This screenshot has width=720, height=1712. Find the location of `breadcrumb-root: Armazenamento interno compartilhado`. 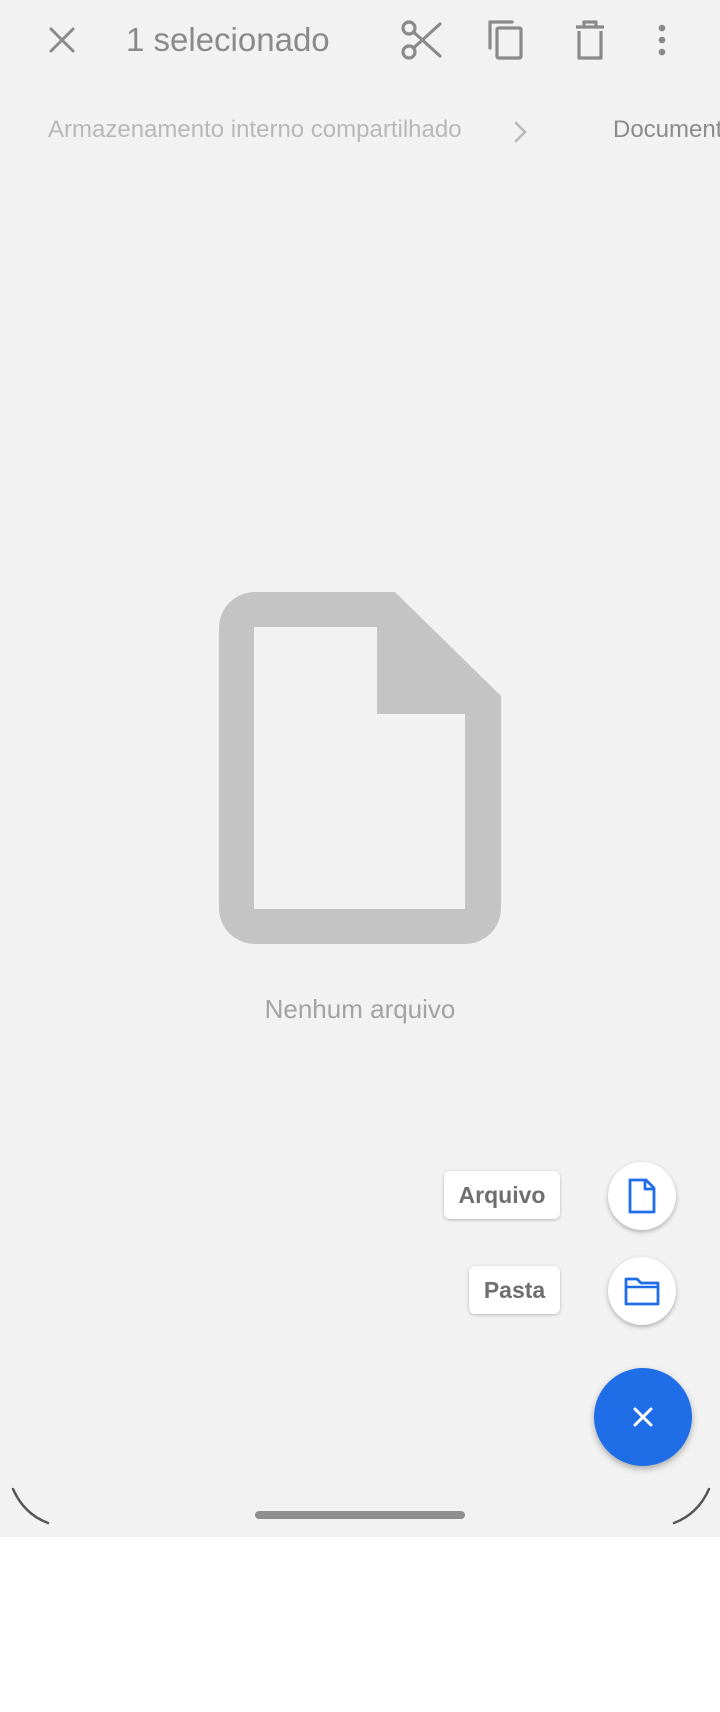

breadcrumb-root: Armazenamento interno compartilhado is located at coordinates (255, 130).